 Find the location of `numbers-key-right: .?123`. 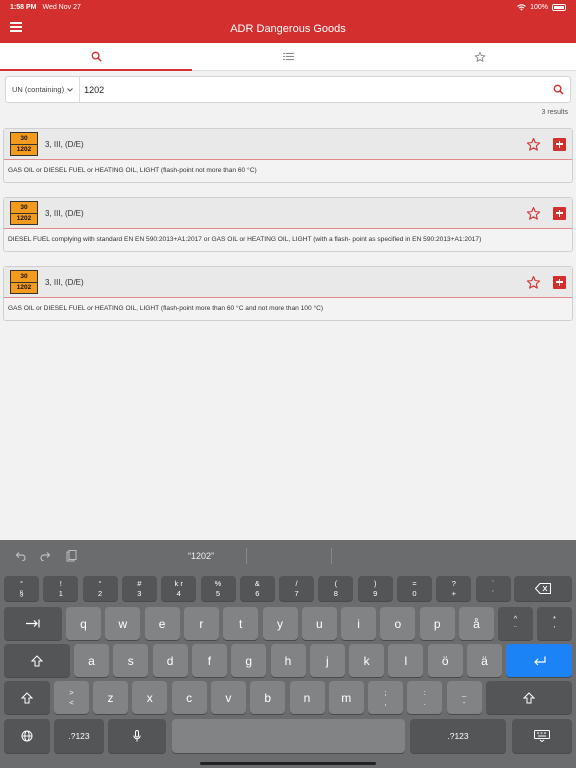

numbers-key-right: .?123 is located at coordinates (458, 736).